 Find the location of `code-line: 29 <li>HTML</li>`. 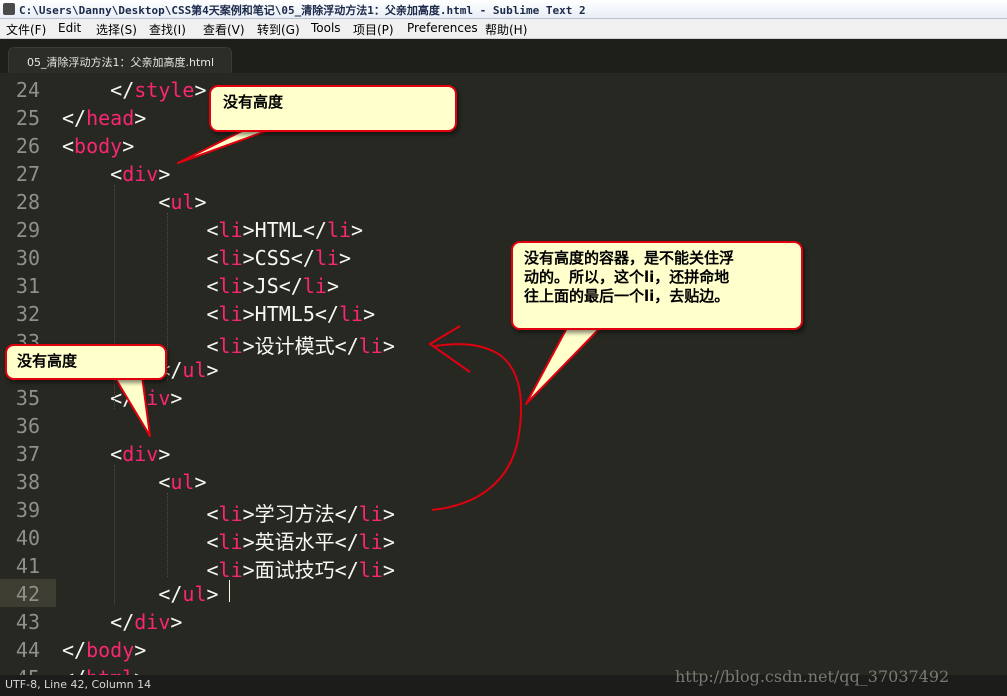

code-line: 29 <li>HTML</li> is located at coordinates (503, 229).